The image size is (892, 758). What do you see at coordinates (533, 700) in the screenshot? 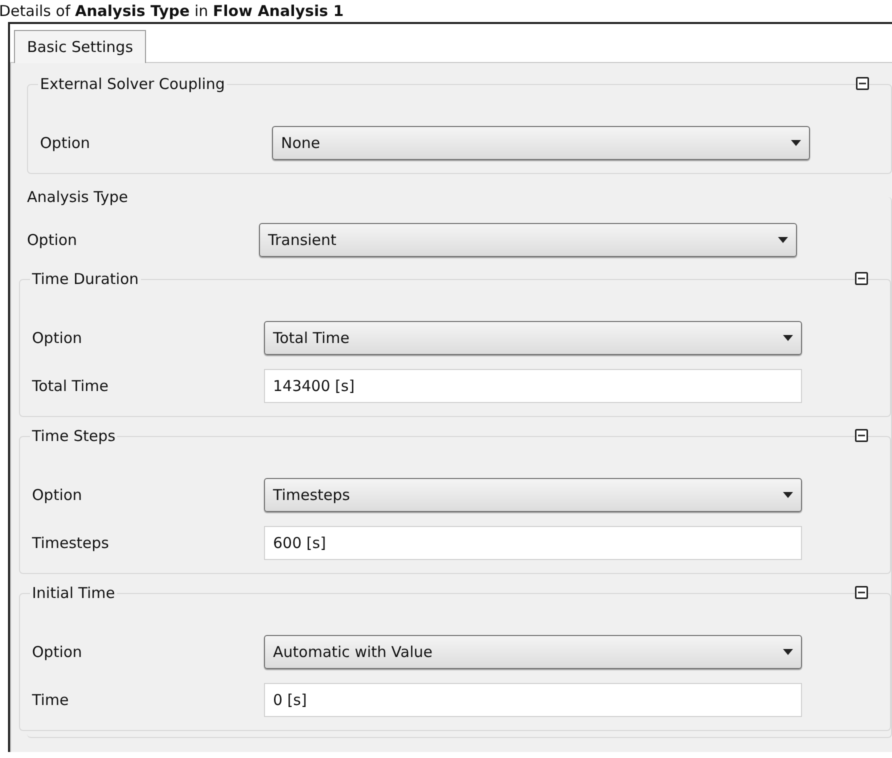
I see `value-field: 0 [s]` at bounding box center [533, 700].